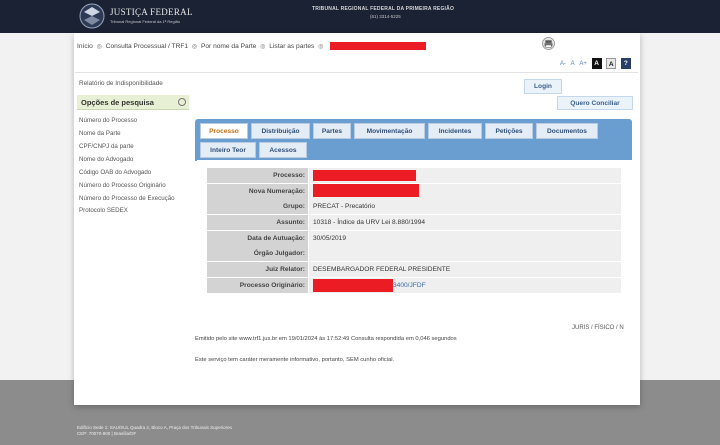  I want to click on field-label: Grupo:, so click(257, 207).